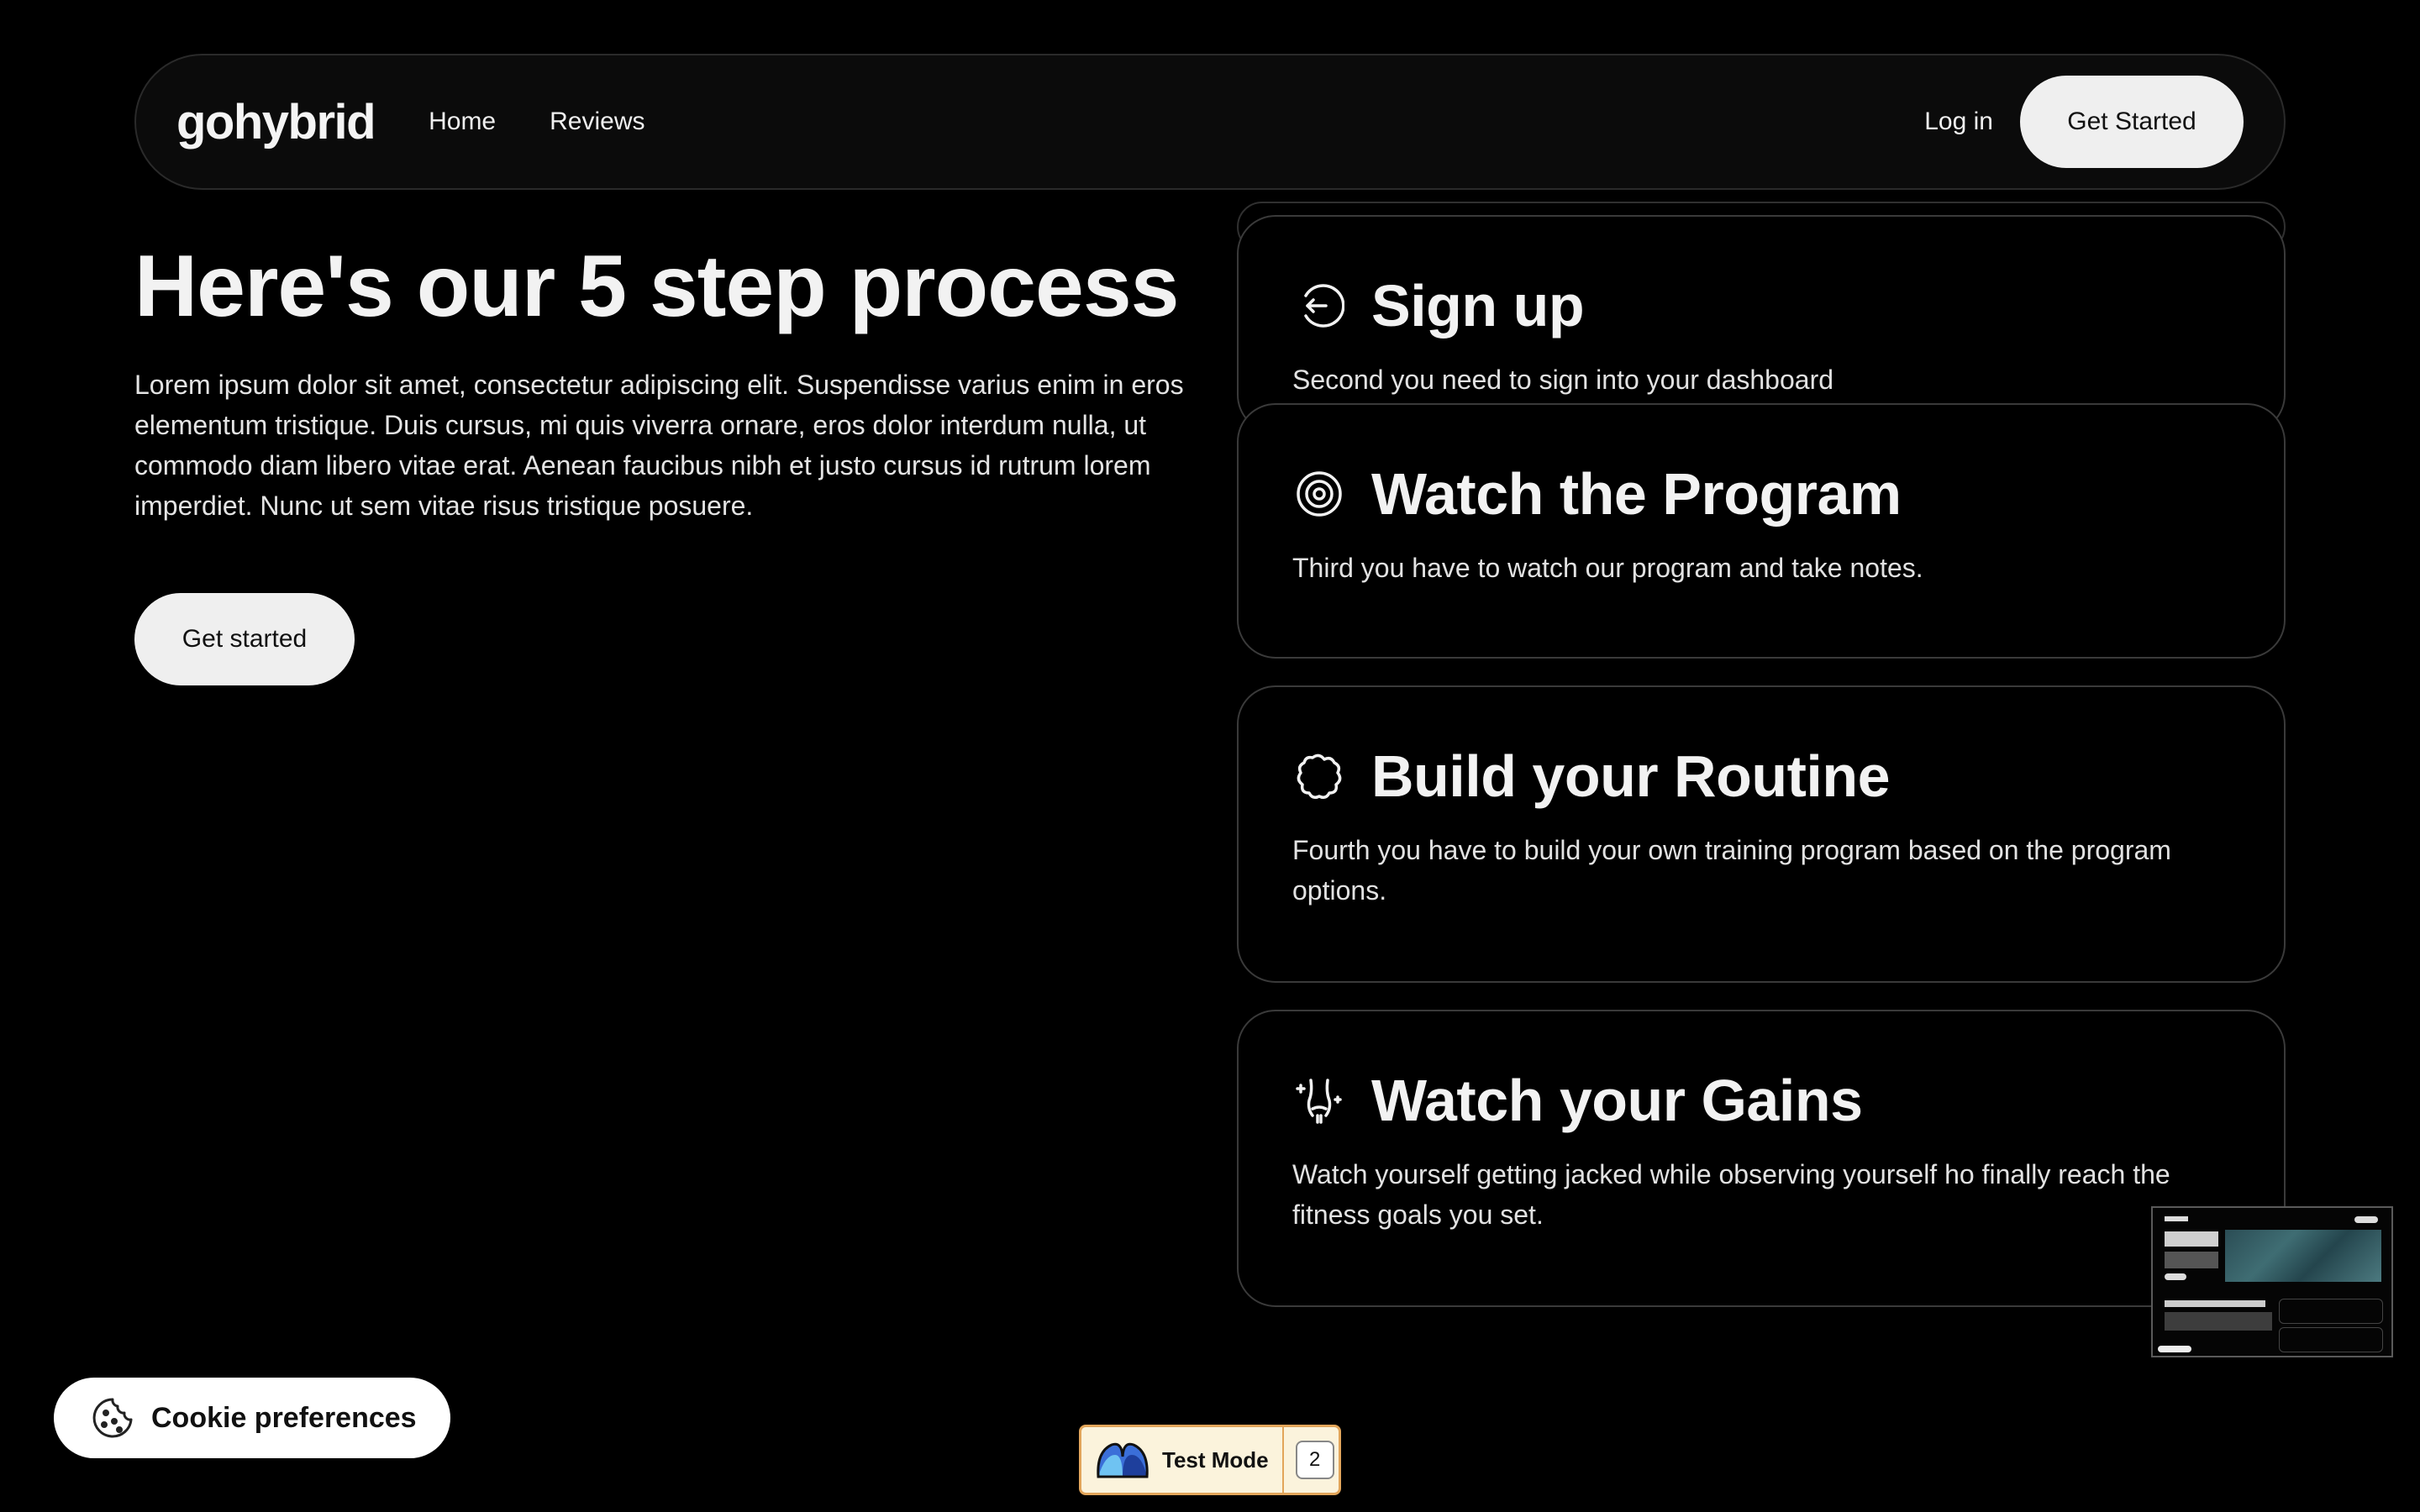  Describe the element at coordinates (276, 122) in the screenshot. I see `logo: gohybrid` at that location.